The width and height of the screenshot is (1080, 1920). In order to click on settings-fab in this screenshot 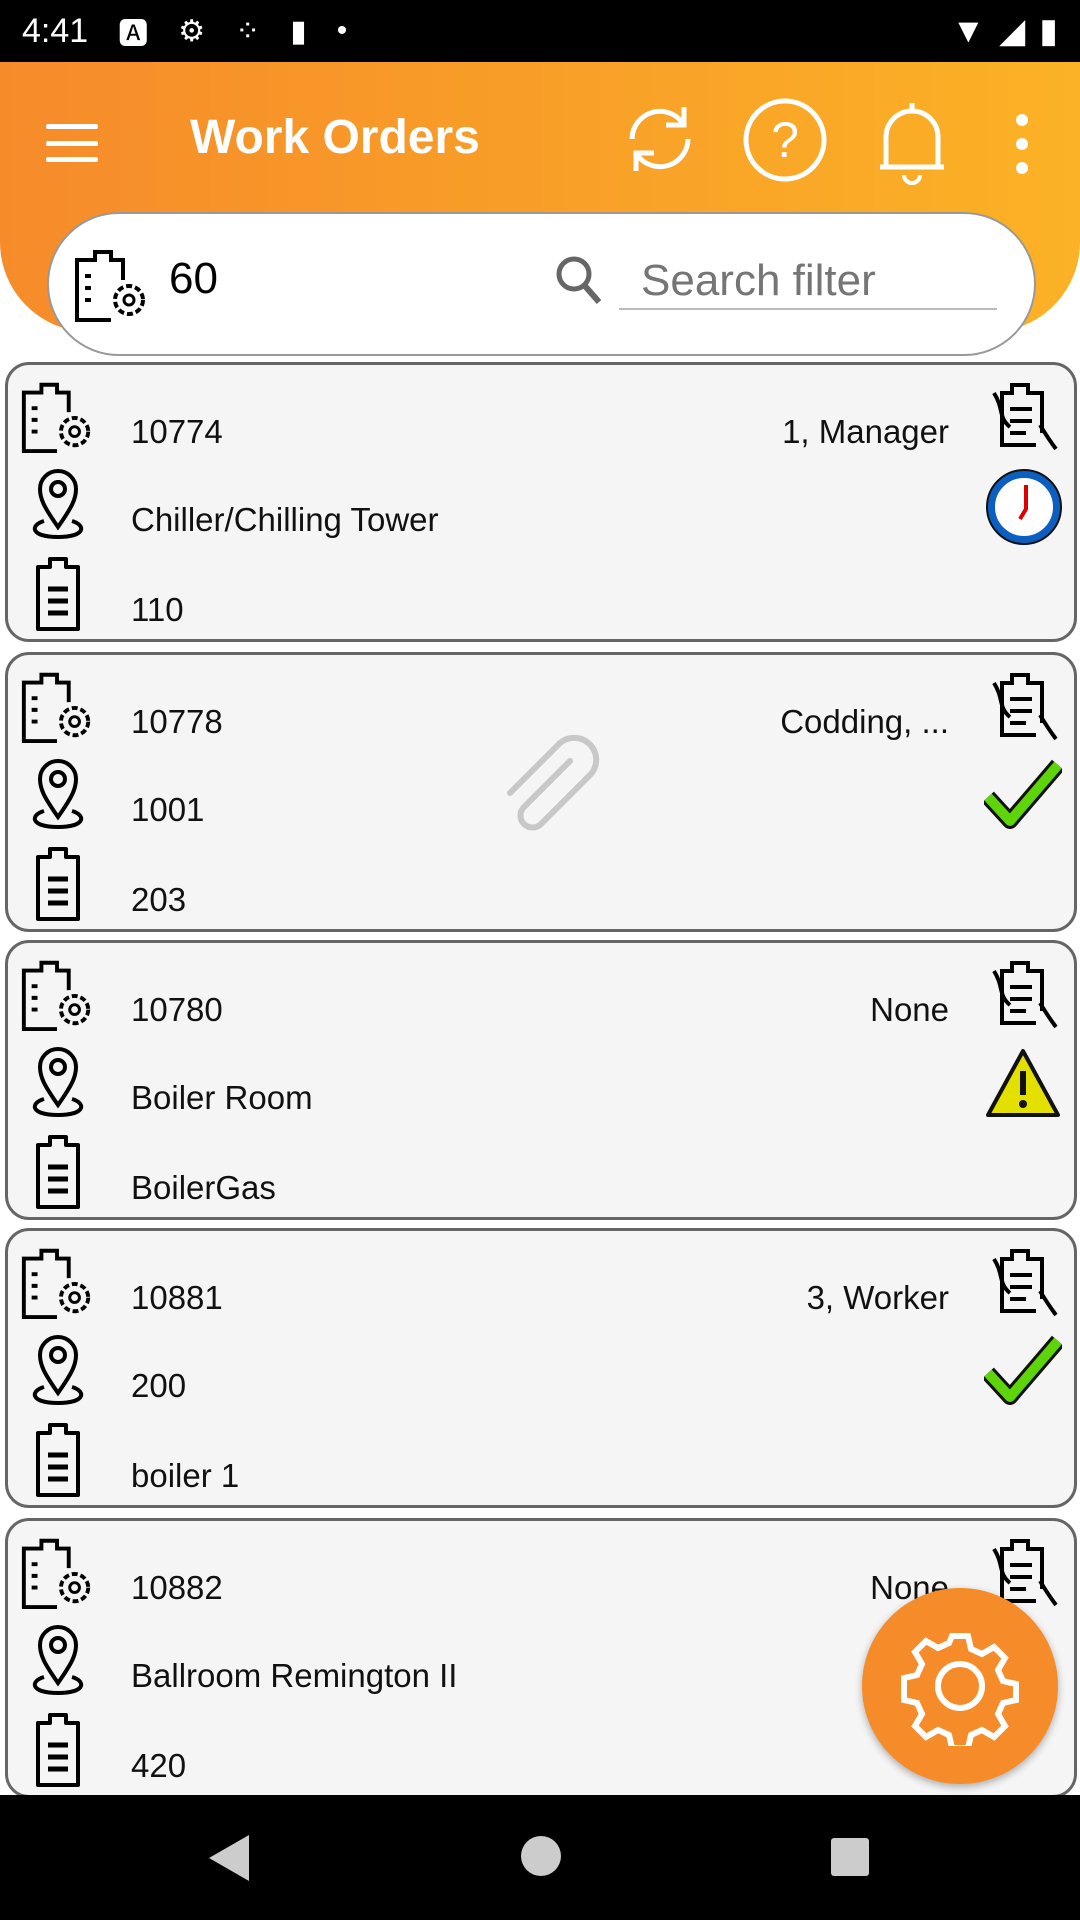, I will do `click(960, 1686)`.